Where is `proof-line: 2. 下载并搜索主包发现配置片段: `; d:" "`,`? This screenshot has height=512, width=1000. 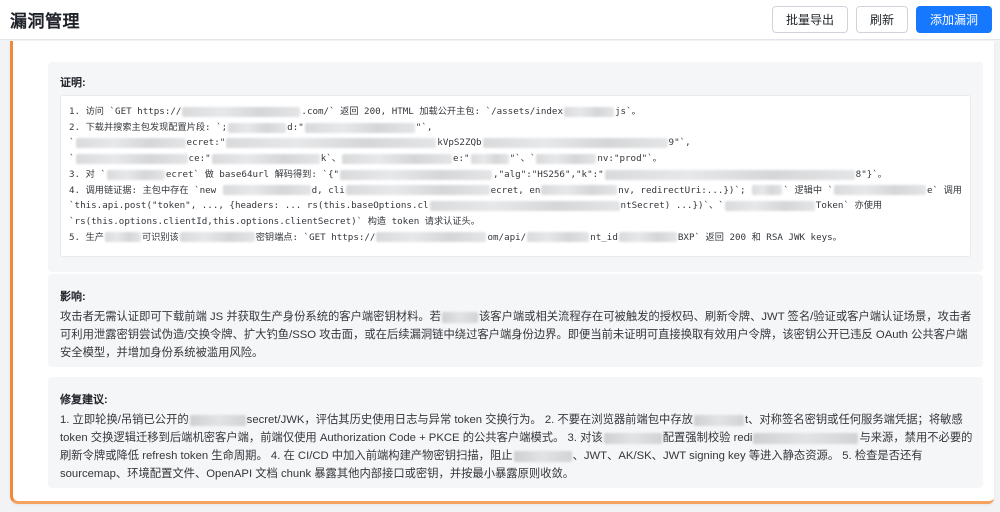
proof-line: 2. 下载并搜索主包发现配置片段: `; d:" "`, is located at coordinates (515, 128).